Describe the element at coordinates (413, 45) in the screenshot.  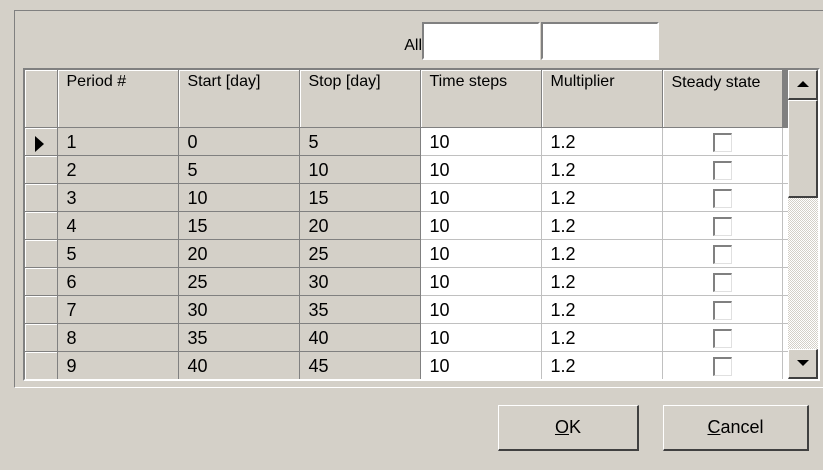
I see `all-label: All` at that location.